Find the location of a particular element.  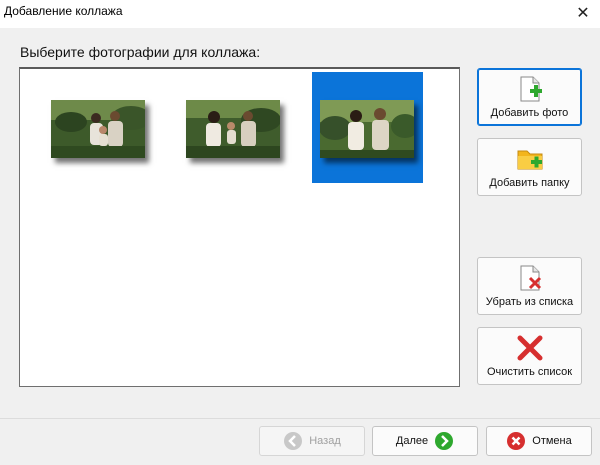

back-button: Назад is located at coordinates (312, 441).